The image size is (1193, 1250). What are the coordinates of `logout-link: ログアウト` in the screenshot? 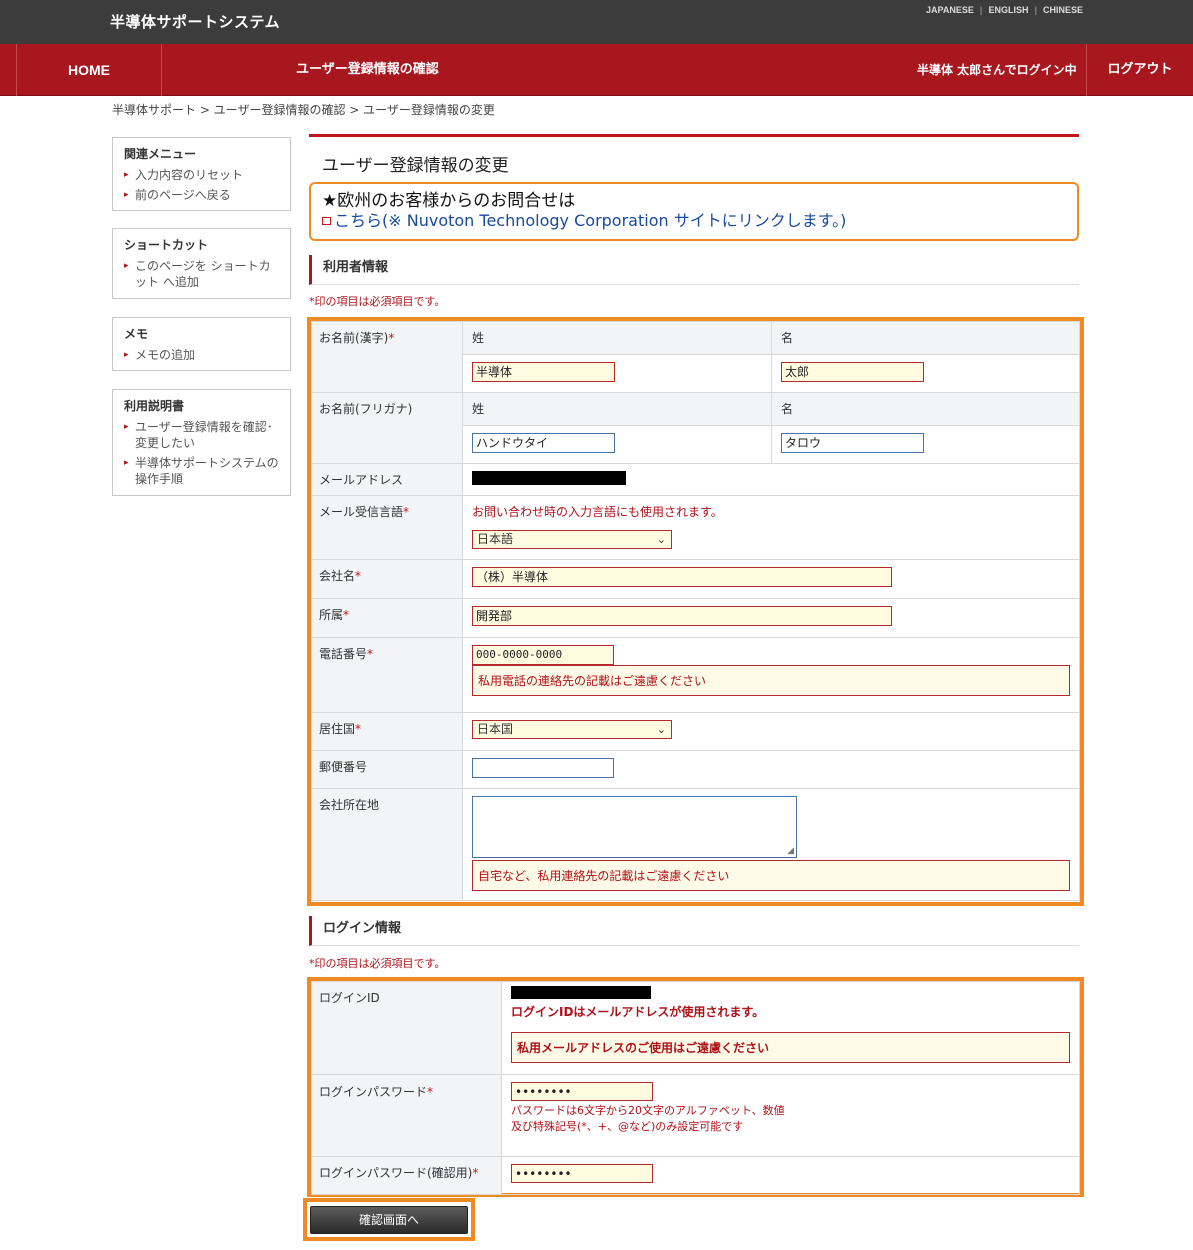 It's located at (1139, 70).